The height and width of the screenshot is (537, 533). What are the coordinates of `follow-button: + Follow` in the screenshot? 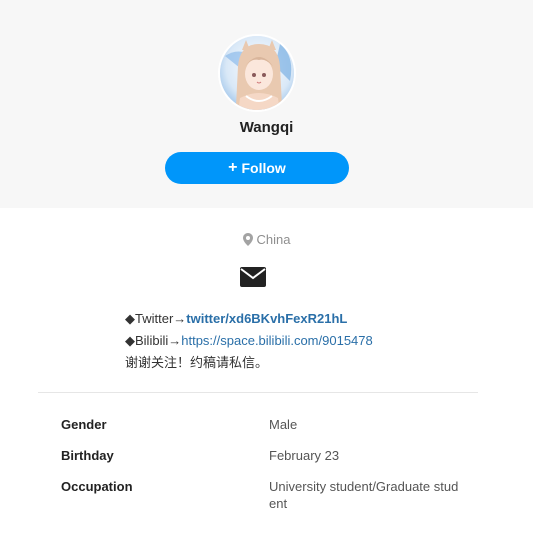 It's located at (257, 168).